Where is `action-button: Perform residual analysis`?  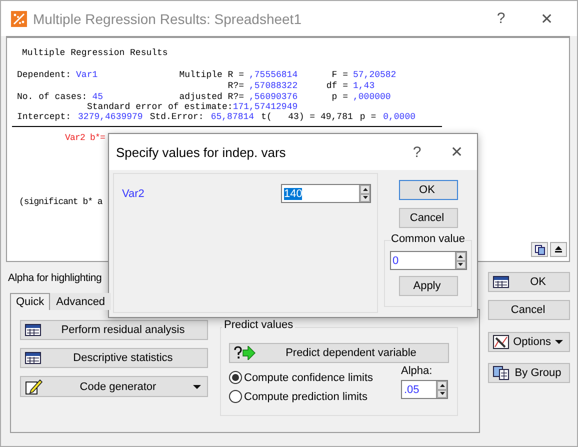 action-button: Perform residual analysis is located at coordinates (114, 330).